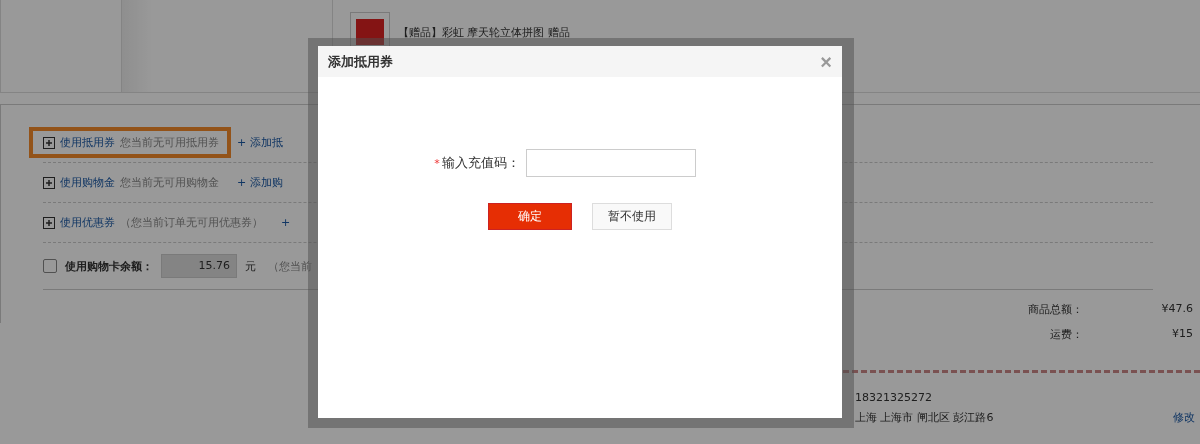  What do you see at coordinates (87, 182) in the screenshot?
I see `option-link: 使用购物金` at bounding box center [87, 182].